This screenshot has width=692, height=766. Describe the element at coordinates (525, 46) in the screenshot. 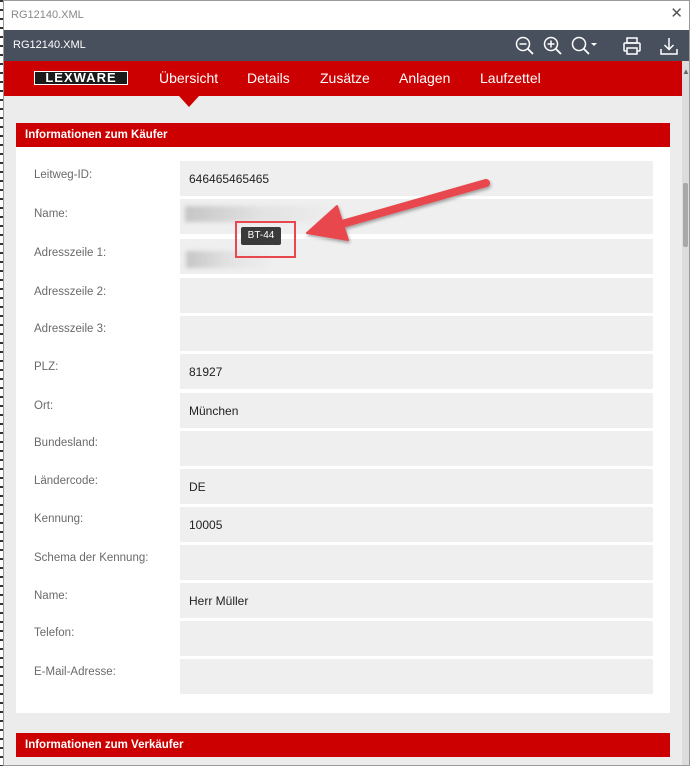

I see `zoom-out-icon` at that location.